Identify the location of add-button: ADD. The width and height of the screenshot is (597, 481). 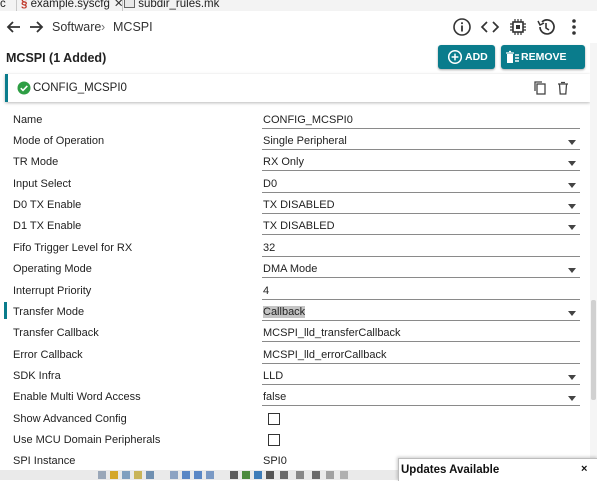
(466, 57).